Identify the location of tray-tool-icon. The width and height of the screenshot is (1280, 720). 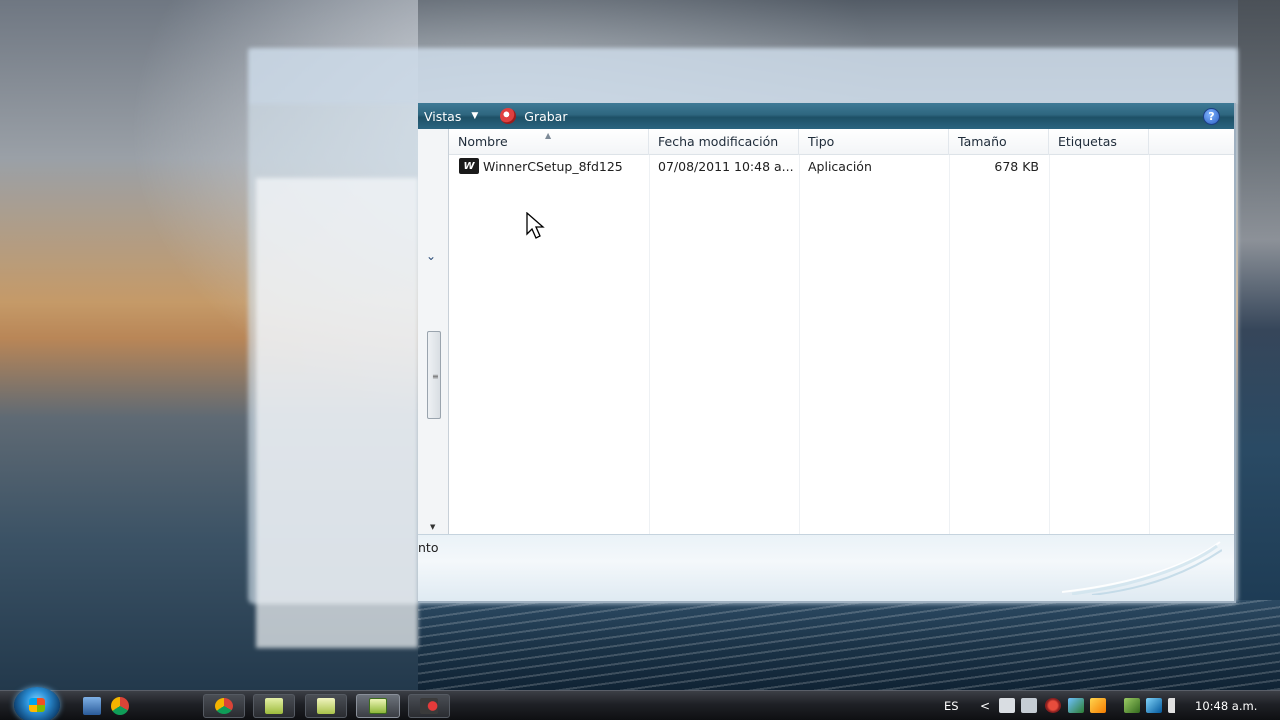
(1132, 705).